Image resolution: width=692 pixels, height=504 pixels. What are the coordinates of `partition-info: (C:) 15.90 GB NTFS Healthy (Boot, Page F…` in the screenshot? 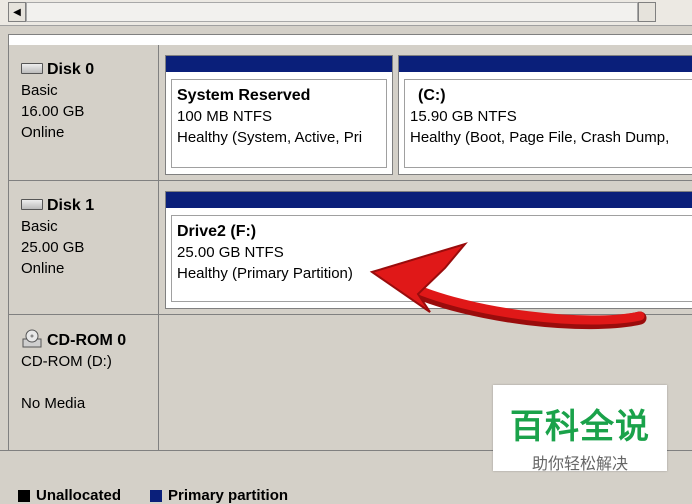 It's located at (548, 123).